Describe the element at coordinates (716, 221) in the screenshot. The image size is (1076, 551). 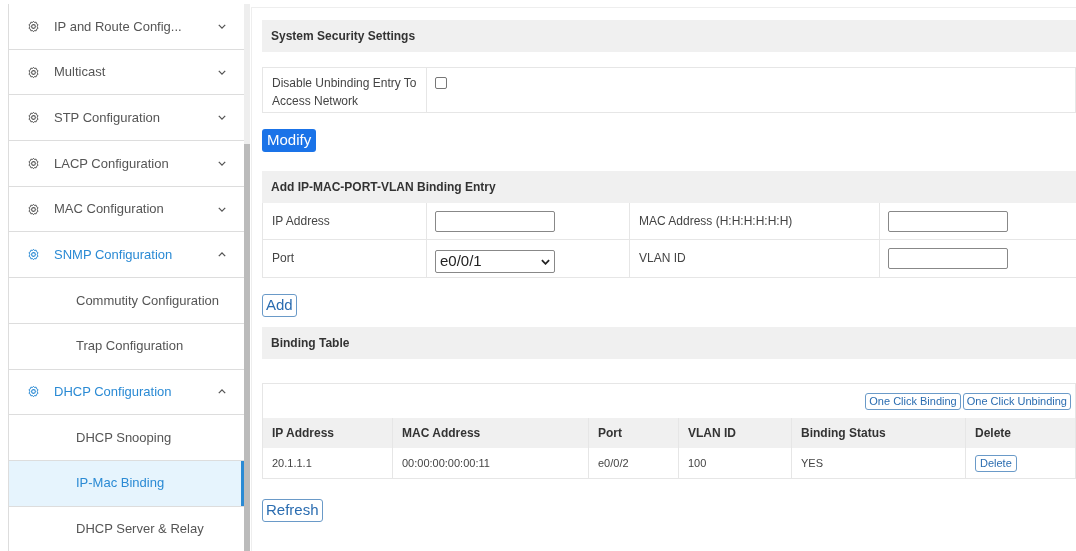
I see `field-label: MAC Address (H:H:H:H:H:H)` at that location.